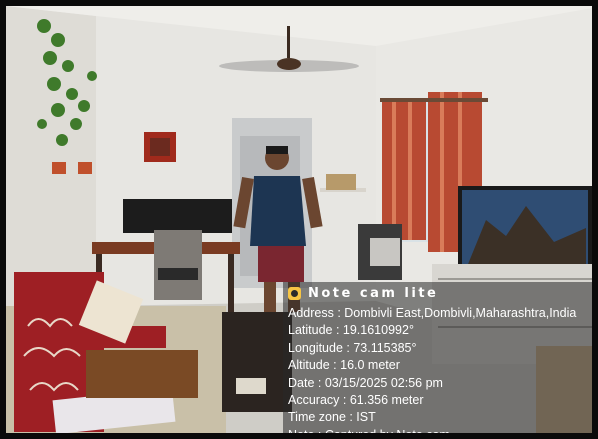  I want to click on stamp-header: Note cam lite, so click(437, 293).